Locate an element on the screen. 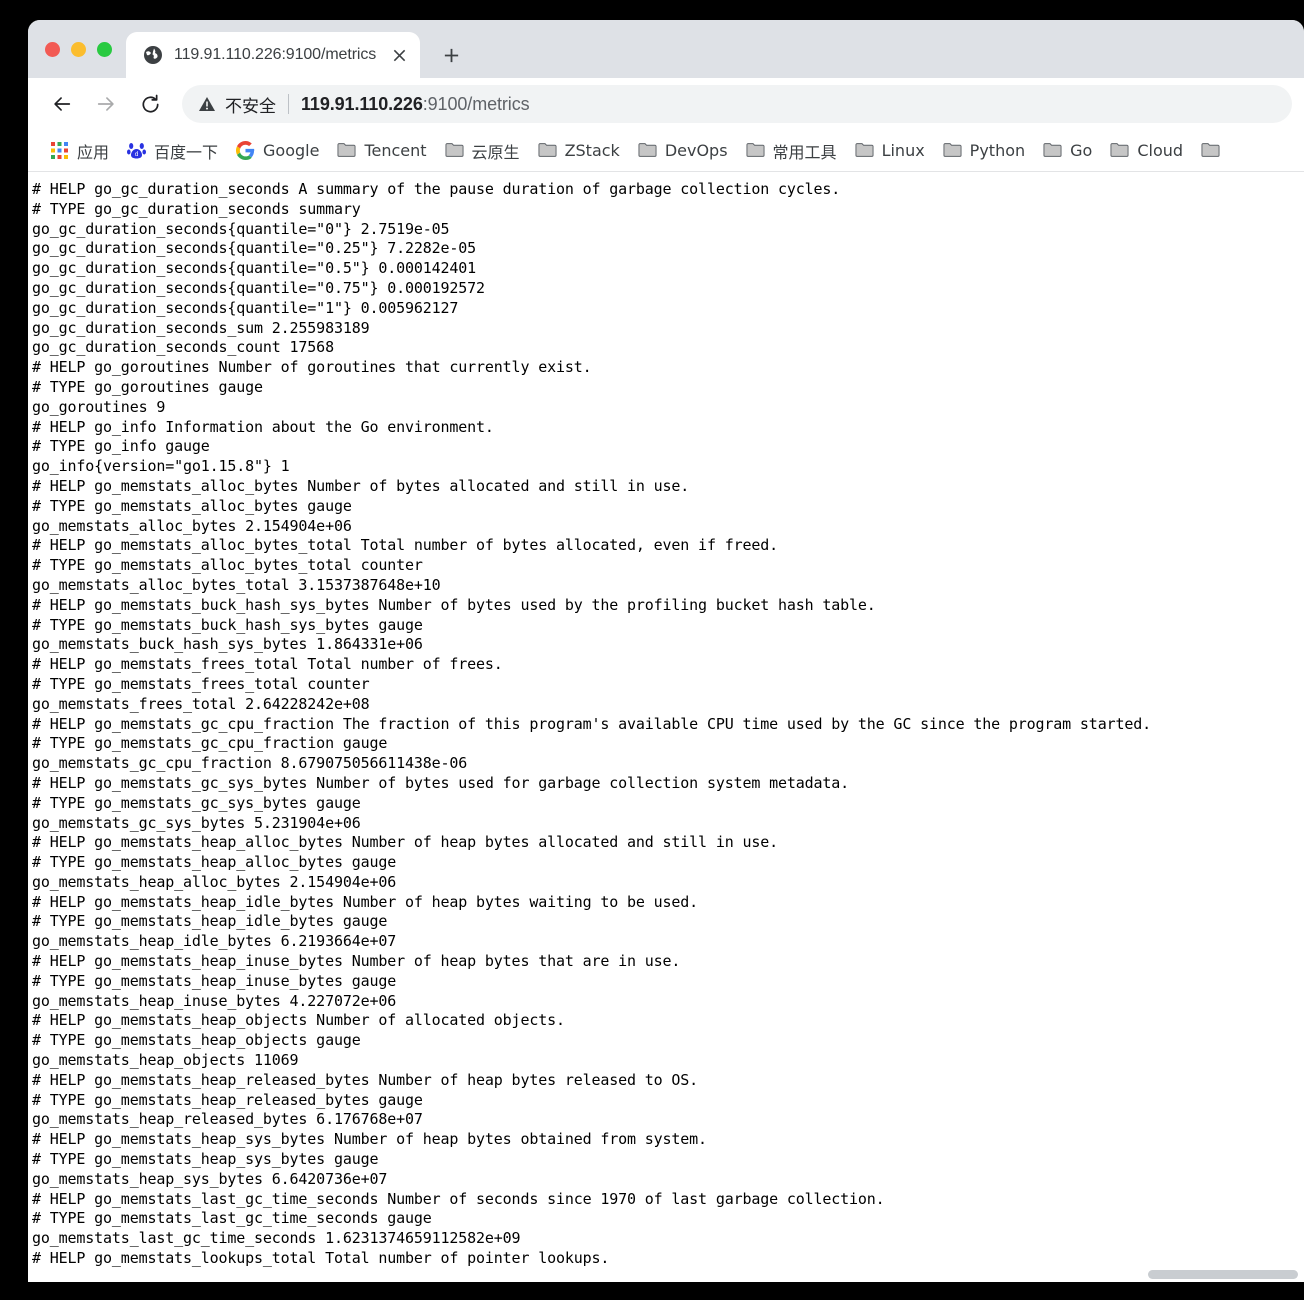 This screenshot has height=1300, width=1304. address-bar-url: 119.91.110.226:9100/metrics is located at coordinates (415, 104).